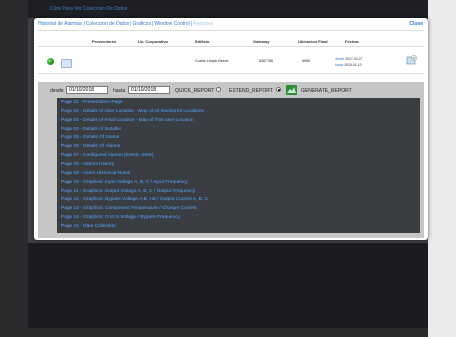  What do you see at coordinates (212, 61) in the screenshot?
I see `cell-edificio: Cuarto Limpio Beech` at bounding box center [212, 61].